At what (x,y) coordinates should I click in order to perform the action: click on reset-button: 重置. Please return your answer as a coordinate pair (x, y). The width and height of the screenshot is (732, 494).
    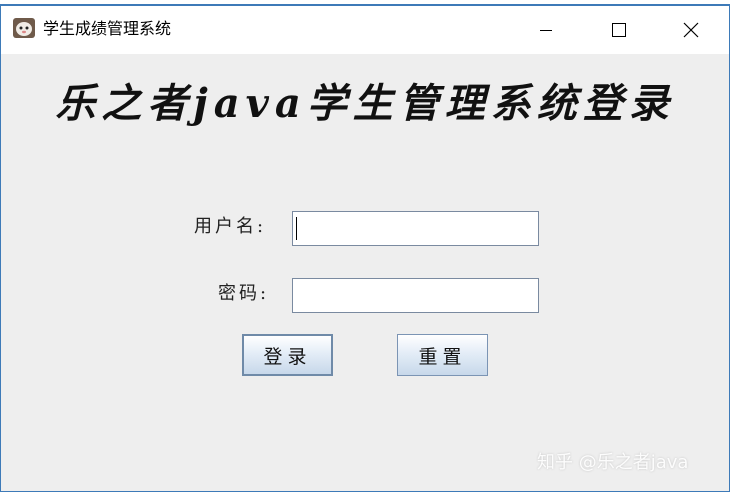
    Looking at the image, I should click on (442, 355).